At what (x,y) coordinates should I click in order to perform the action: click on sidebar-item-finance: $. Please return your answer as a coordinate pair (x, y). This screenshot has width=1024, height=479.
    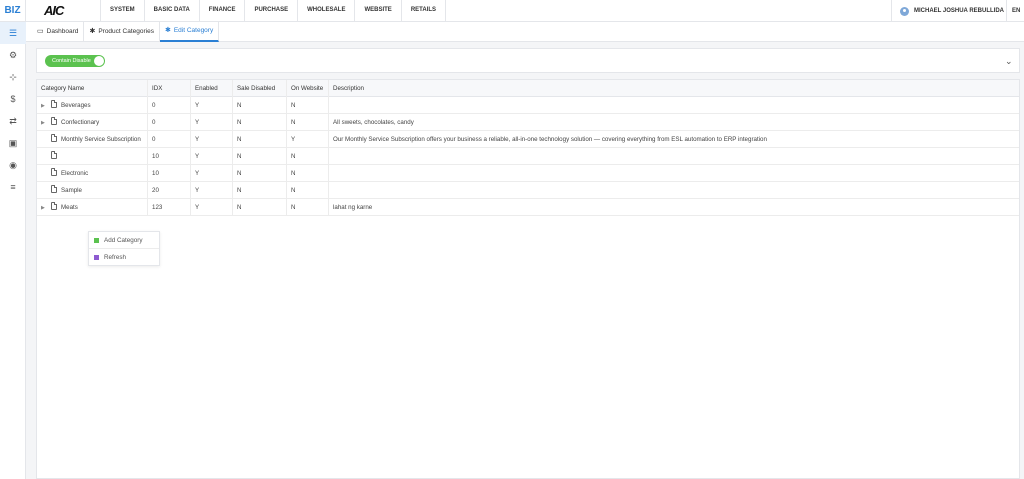
    Looking at the image, I should click on (13, 99).